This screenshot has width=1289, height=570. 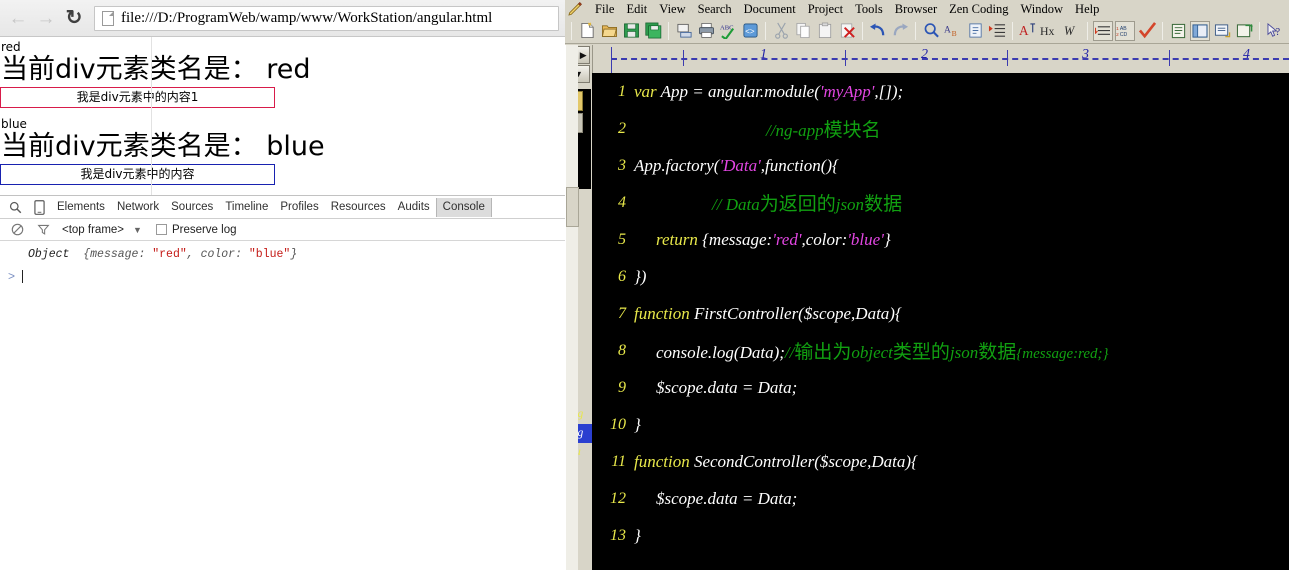 I want to click on preserve-log-label: Preserve log, so click(x=204, y=229).